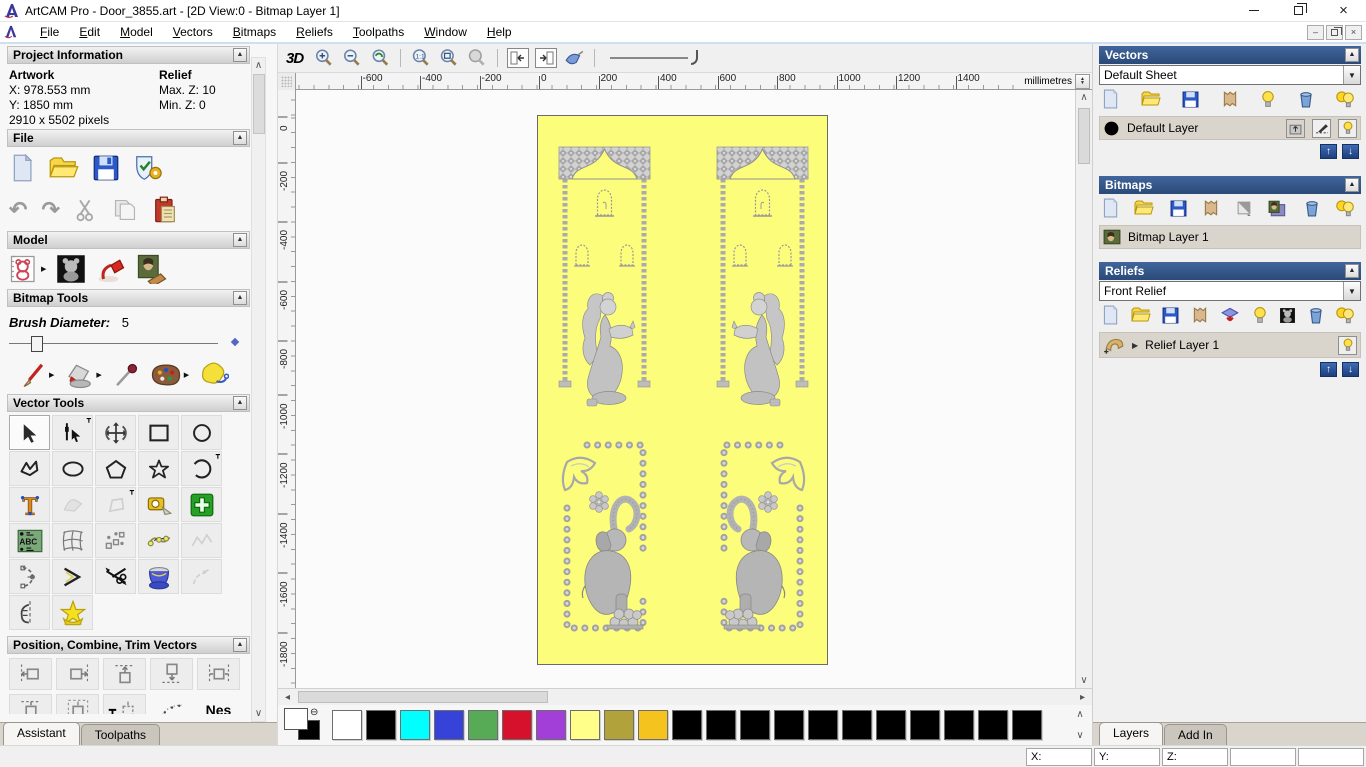  I want to click on collapse-bitmap-tools-button: ▲, so click(240, 298).